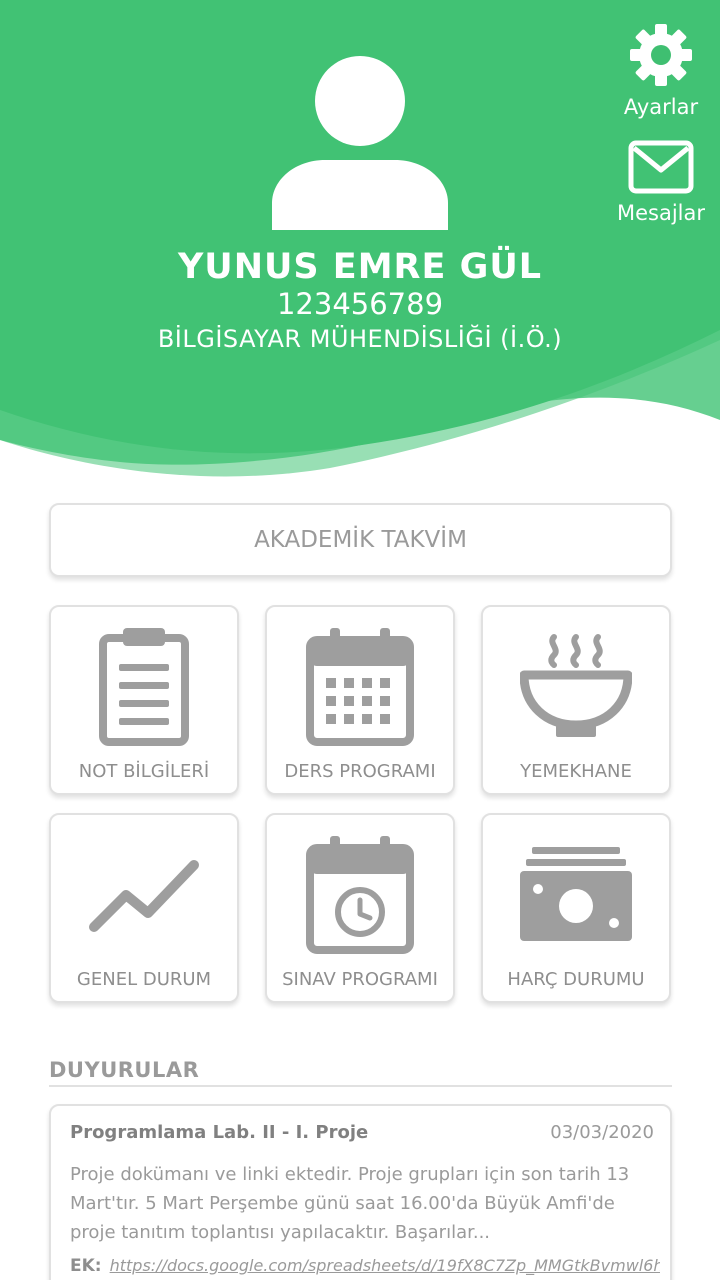 This screenshot has width=720, height=1280. What do you see at coordinates (661, 55) in the screenshot?
I see `gear-icon` at bounding box center [661, 55].